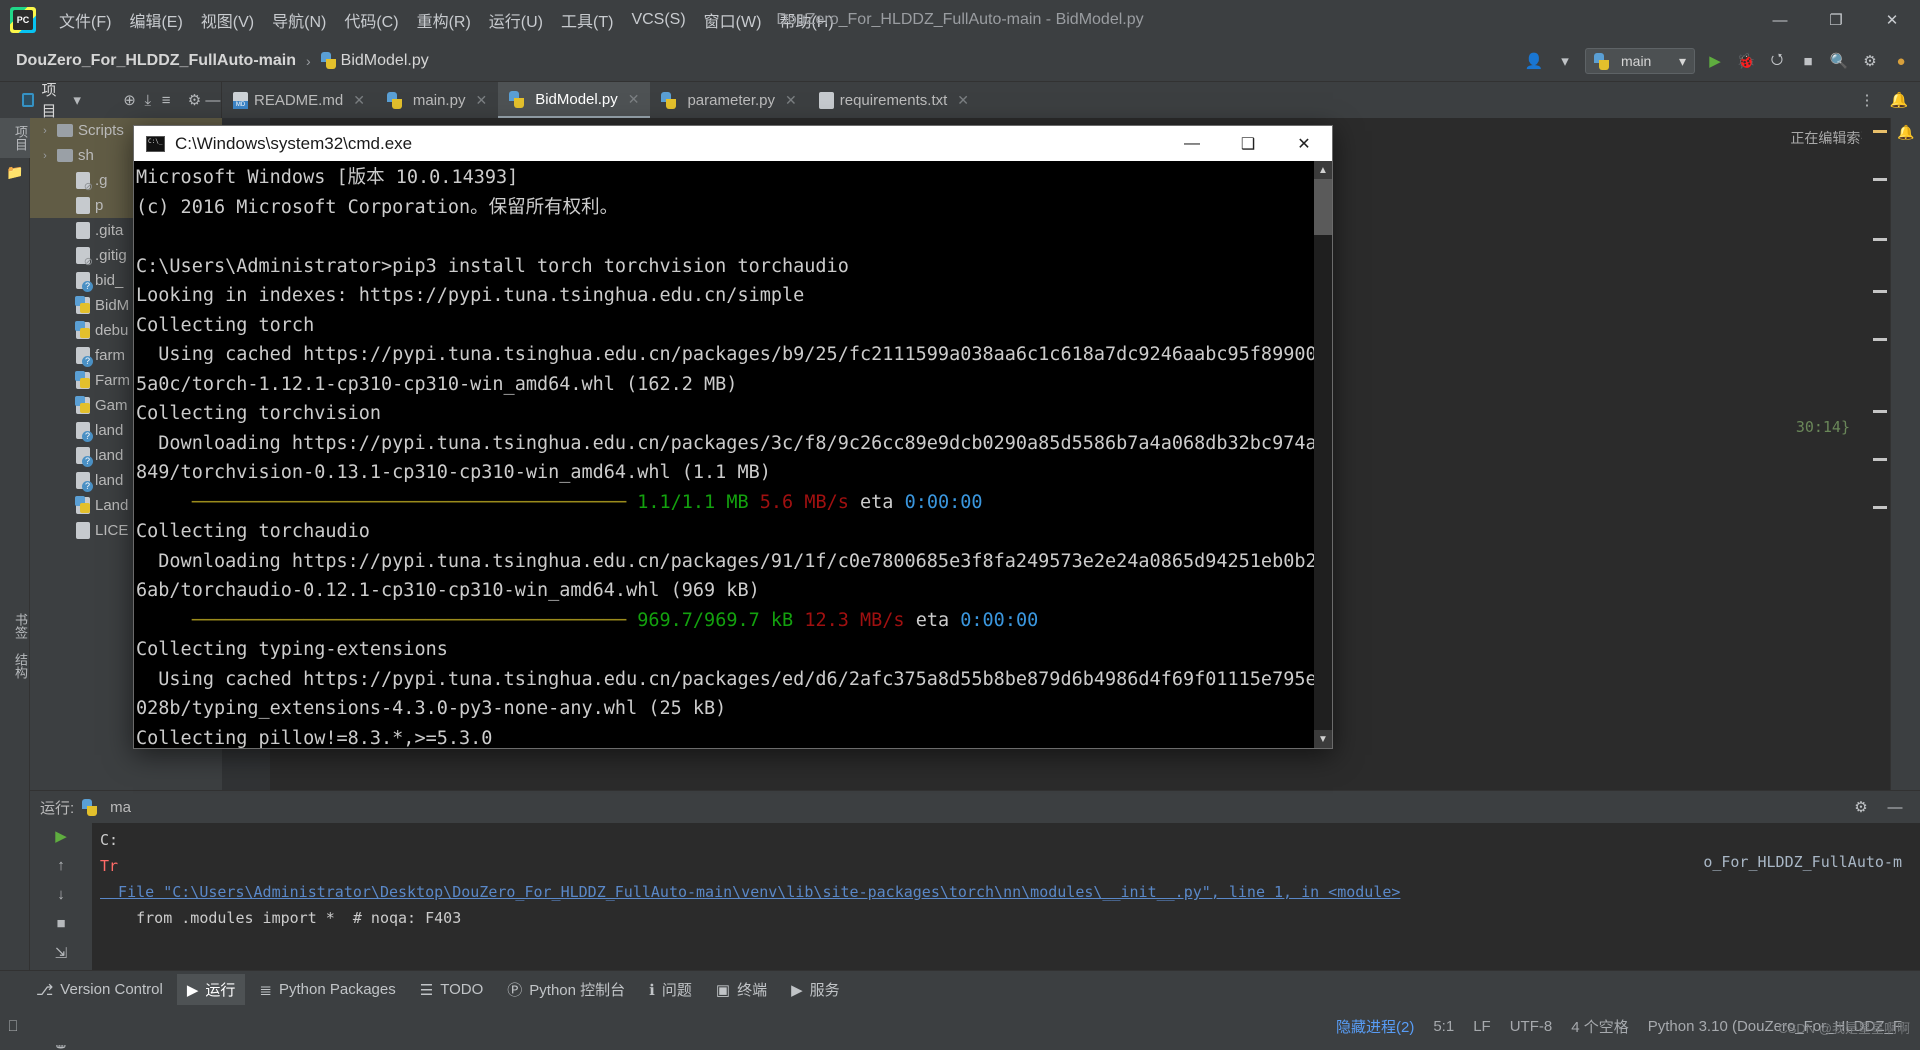 This screenshot has width=1920, height=1050. What do you see at coordinates (894, 100) in the screenshot?
I see `tab-requirements-txt: requirements.txt ✕` at bounding box center [894, 100].